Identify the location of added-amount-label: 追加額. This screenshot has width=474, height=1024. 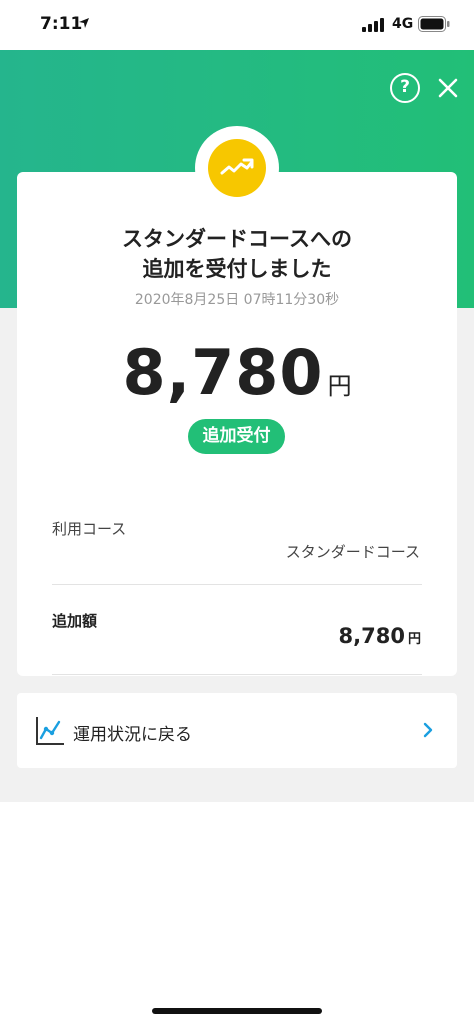
(75, 621).